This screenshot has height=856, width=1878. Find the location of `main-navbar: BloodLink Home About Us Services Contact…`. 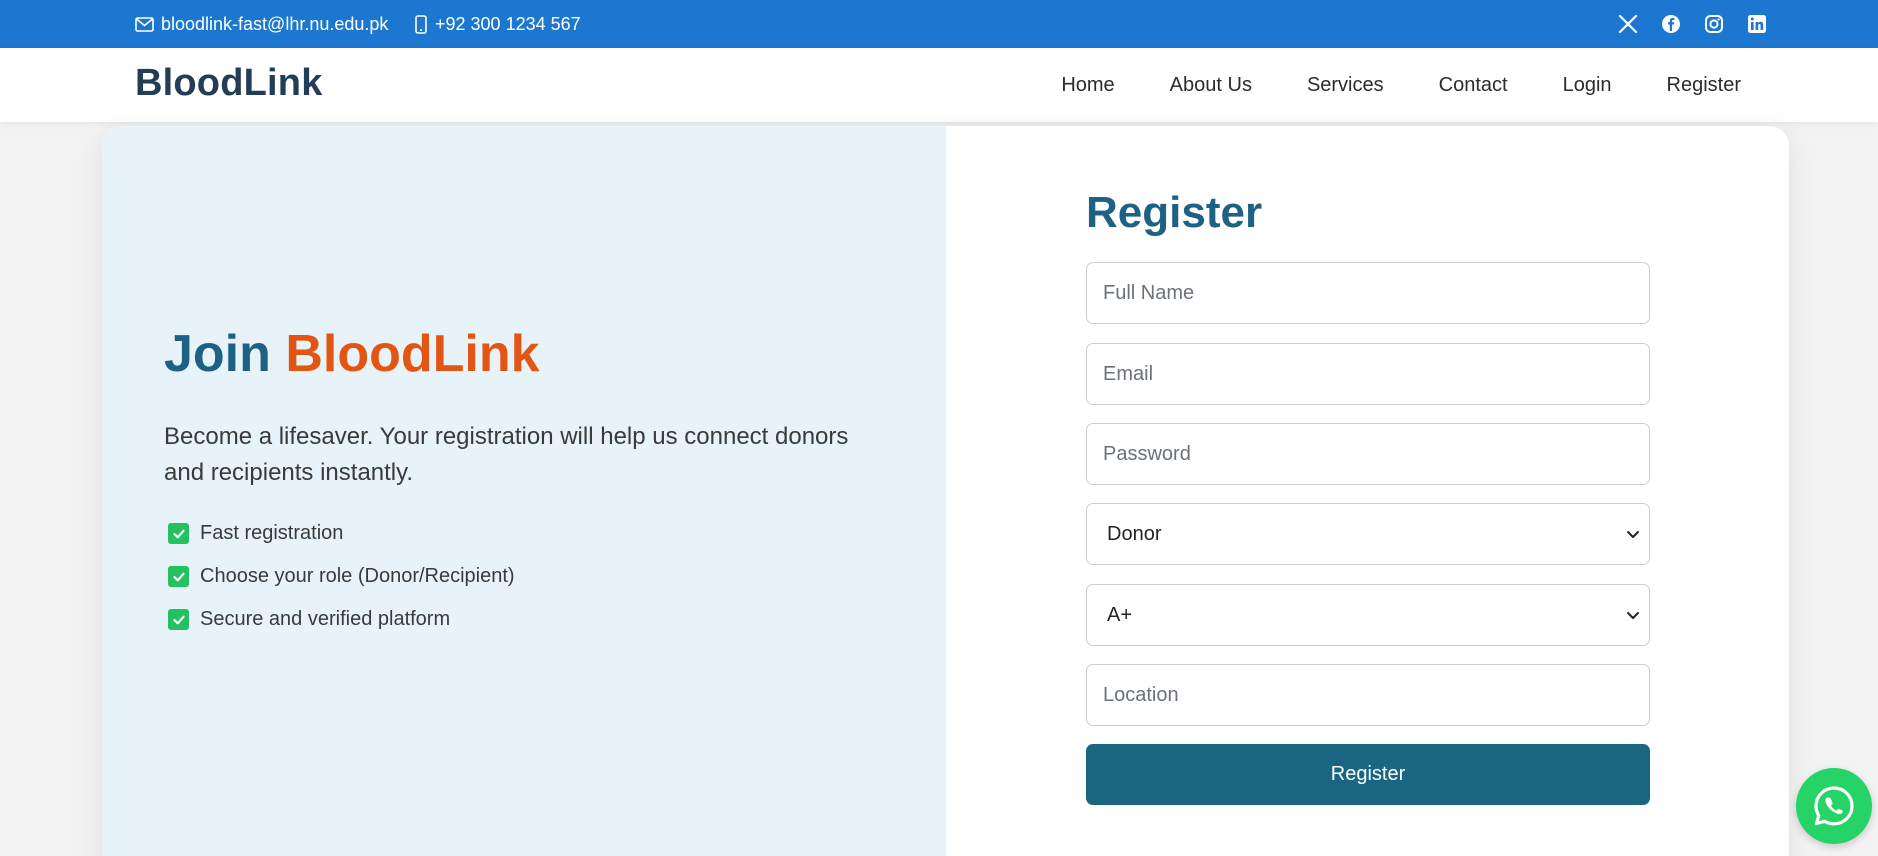

main-navbar: BloodLink Home About Us Services Contact… is located at coordinates (939, 85).